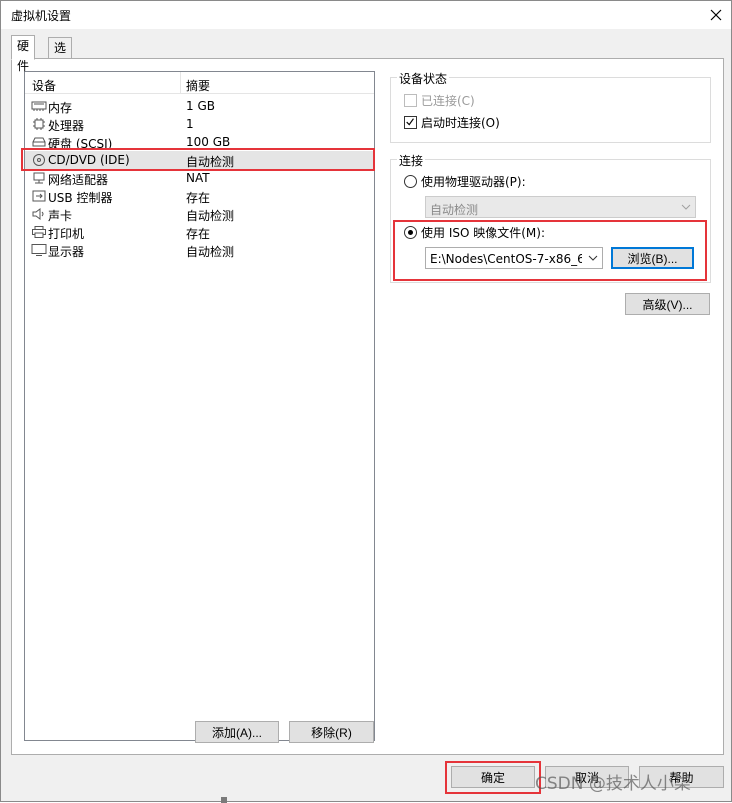 Image resolution: width=732 pixels, height=803 pixels. Describe the element at coordinates (44, 85) in the screenshot. I see `column-device: 设备` at that location.